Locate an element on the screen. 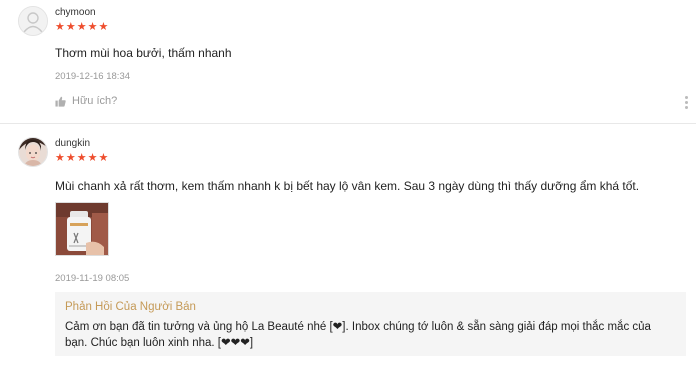  user-photo-icon is located at coordinates (33, 152).